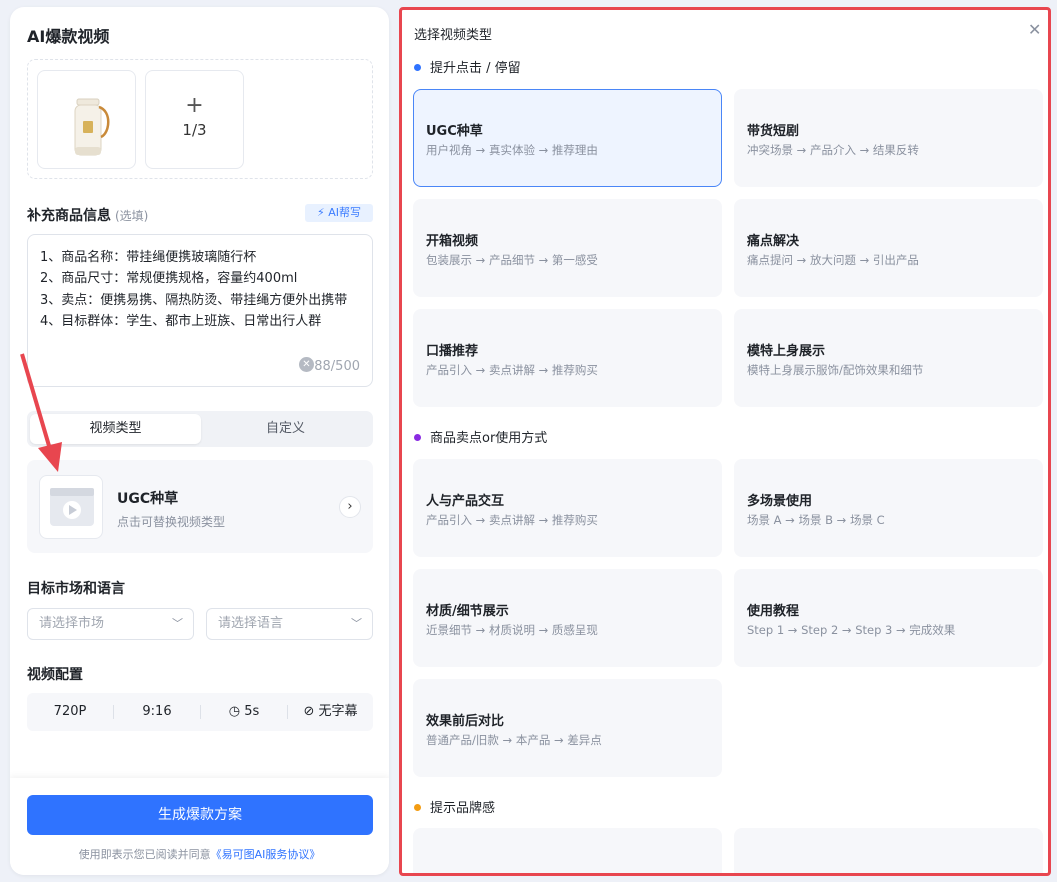  I want to click on red-arrow-annotation, so click(41, 412).